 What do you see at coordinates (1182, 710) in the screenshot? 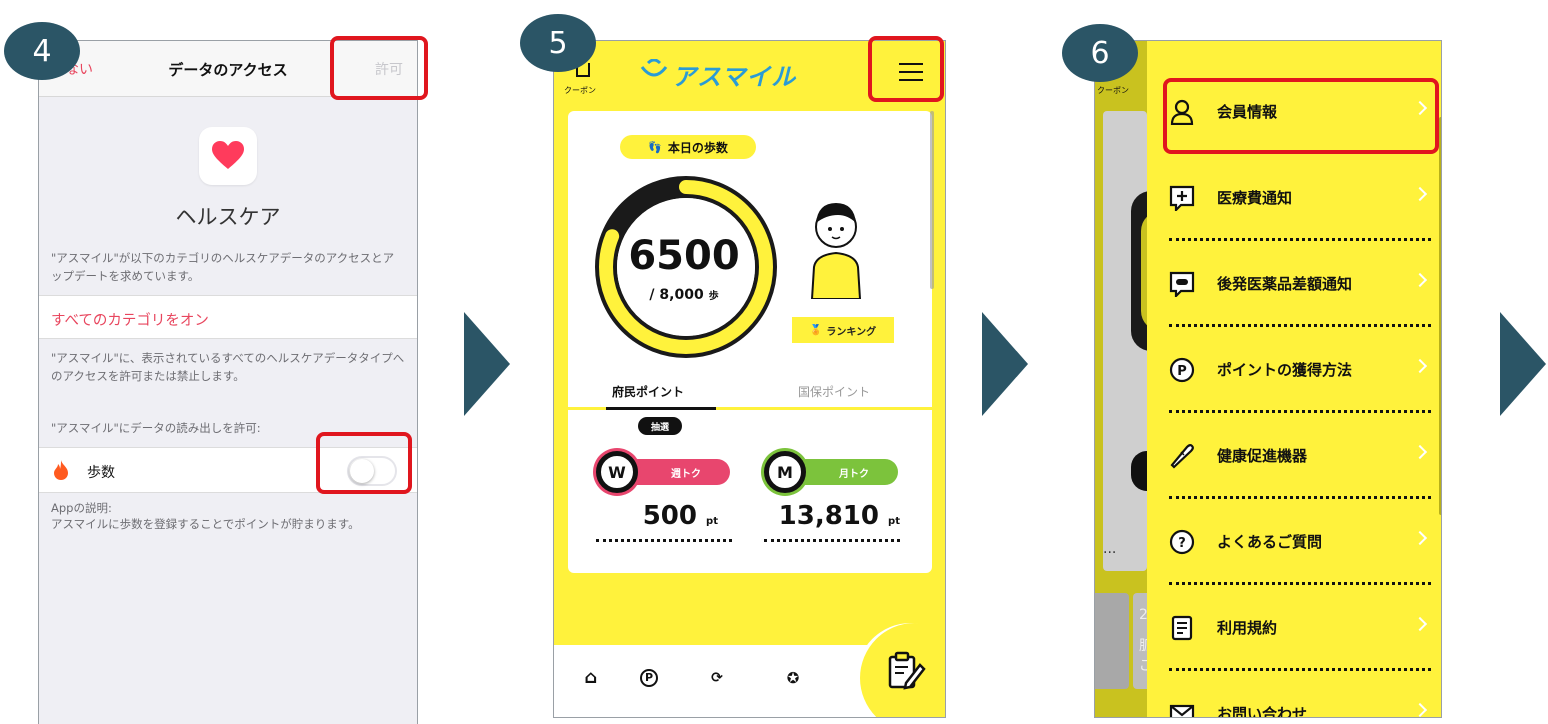
I see `mail-icon` at bounding box center [1182, 710].